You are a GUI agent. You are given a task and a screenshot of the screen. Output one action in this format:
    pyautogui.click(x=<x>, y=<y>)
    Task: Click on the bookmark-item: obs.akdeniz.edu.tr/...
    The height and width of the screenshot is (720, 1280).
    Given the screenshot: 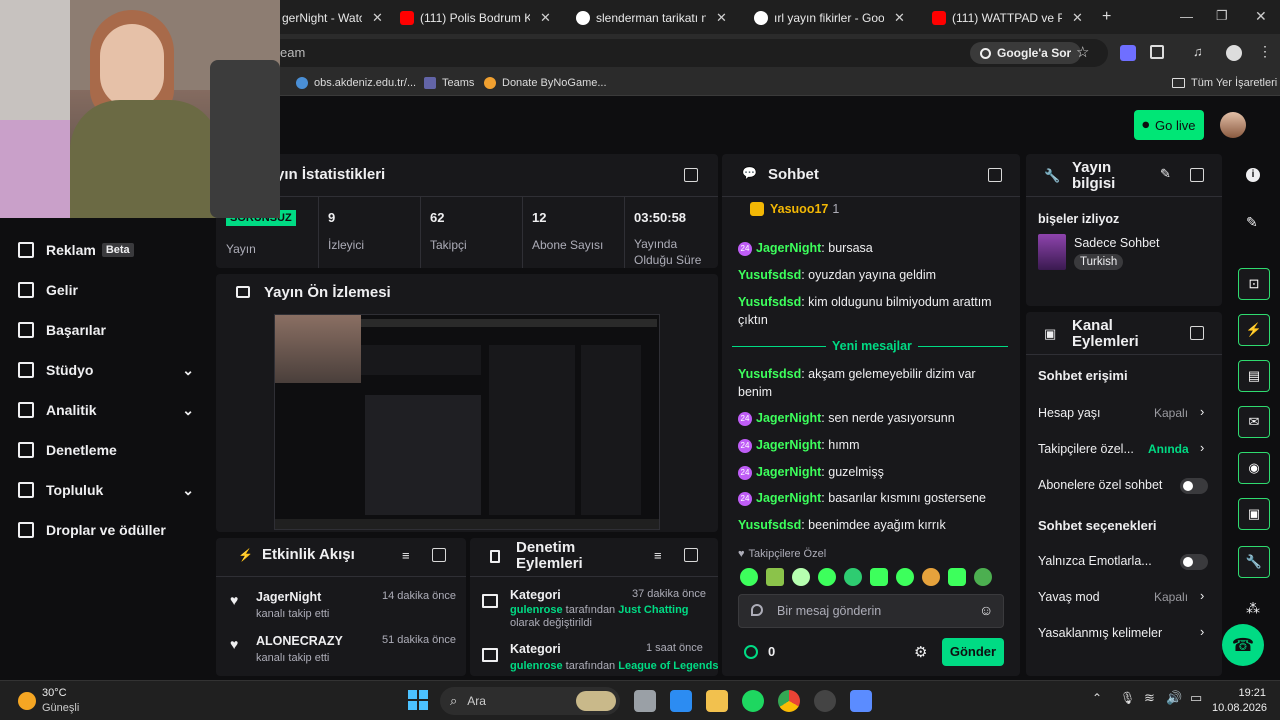 What is the action you would take?
    pyautogui.click(x=356, y=83)
    